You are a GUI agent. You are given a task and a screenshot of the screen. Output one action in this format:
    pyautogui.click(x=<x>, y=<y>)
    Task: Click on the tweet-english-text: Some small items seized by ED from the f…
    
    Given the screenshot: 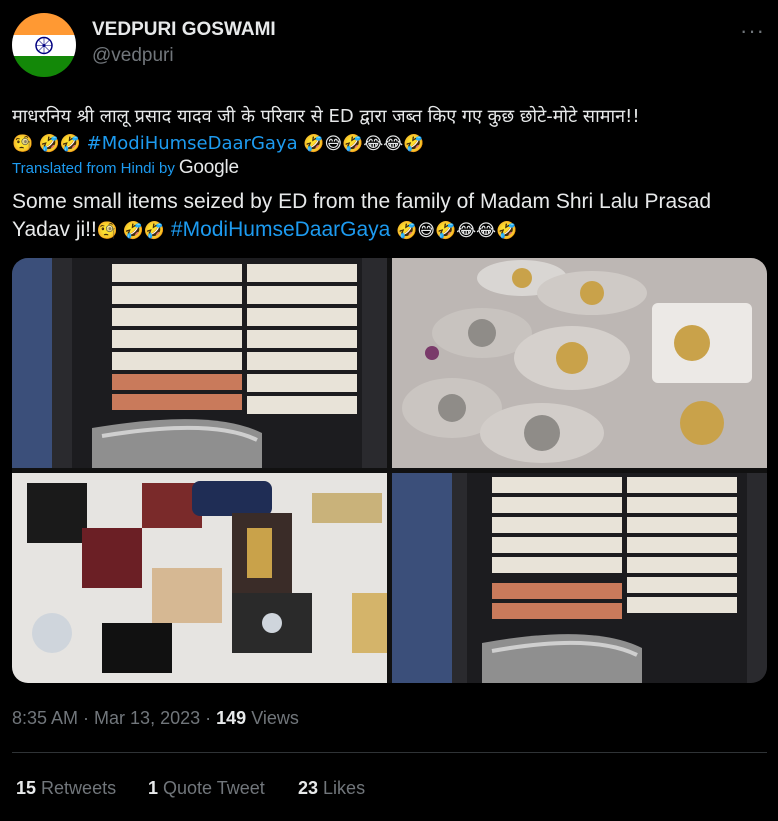 What is the action you would take?
    pyautogui.click(x=389, y=216)
    